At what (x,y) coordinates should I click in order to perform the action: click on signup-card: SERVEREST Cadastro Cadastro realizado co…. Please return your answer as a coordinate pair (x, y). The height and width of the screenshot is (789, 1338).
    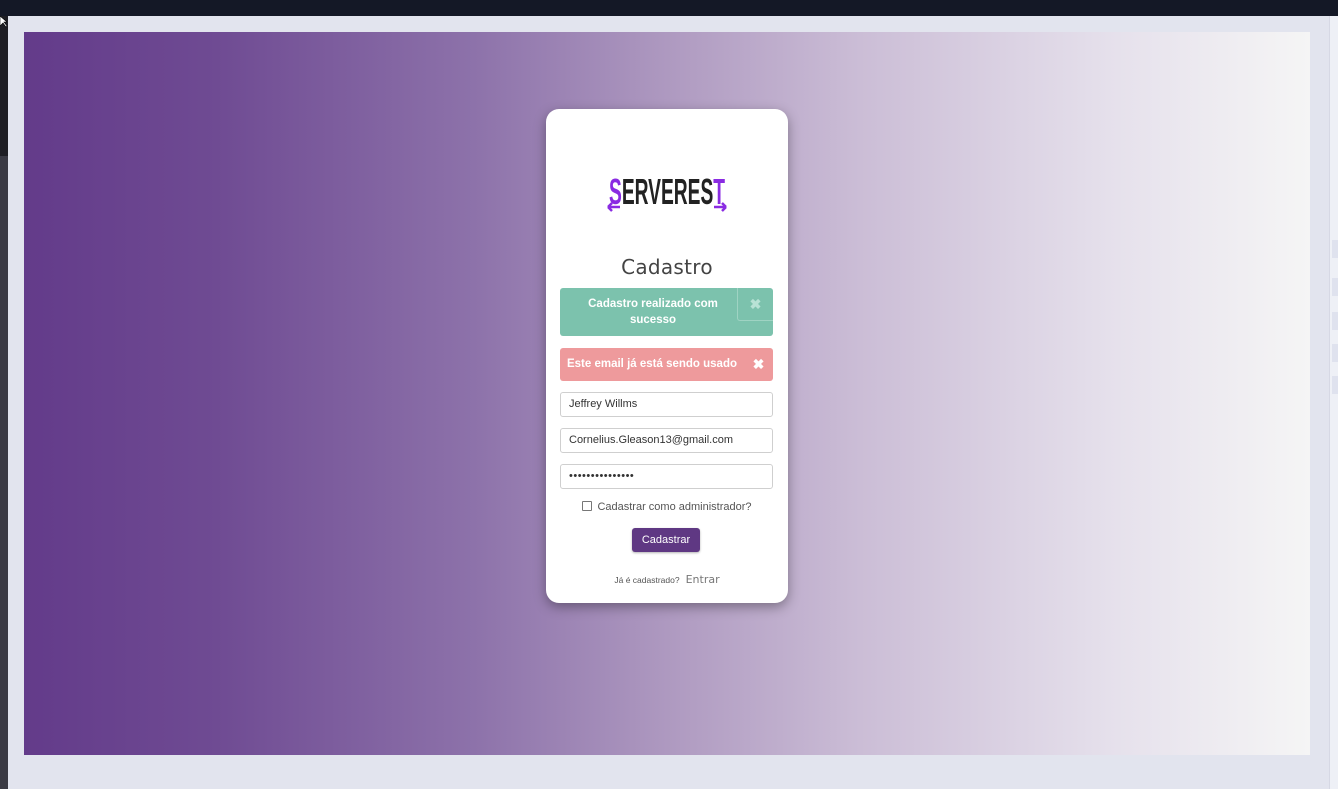
    Looking at the image, I should click on (667, 356).